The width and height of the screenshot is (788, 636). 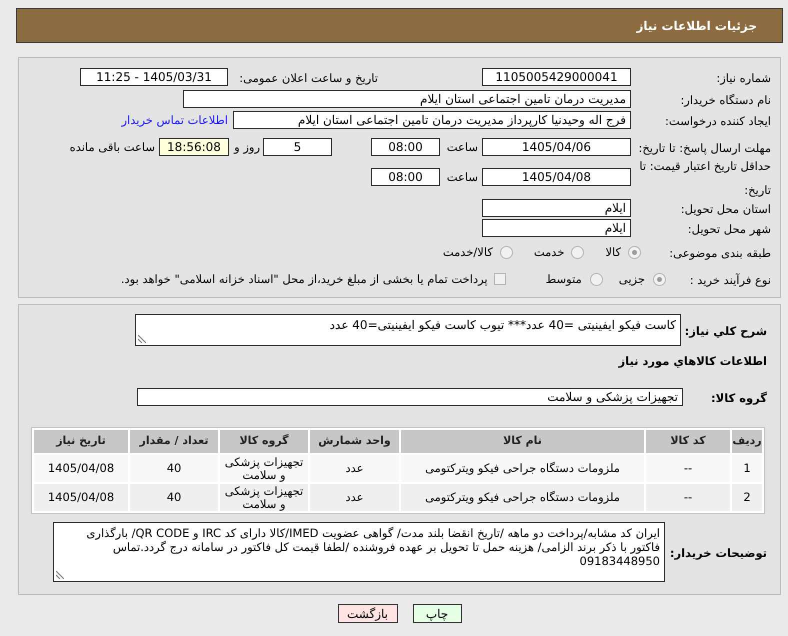 What do you see at coordinates (154, 77) in the screenshot?
I see `announcement-date-field: 1405/03/31 - 11:25` at bounding box center [154, 77].